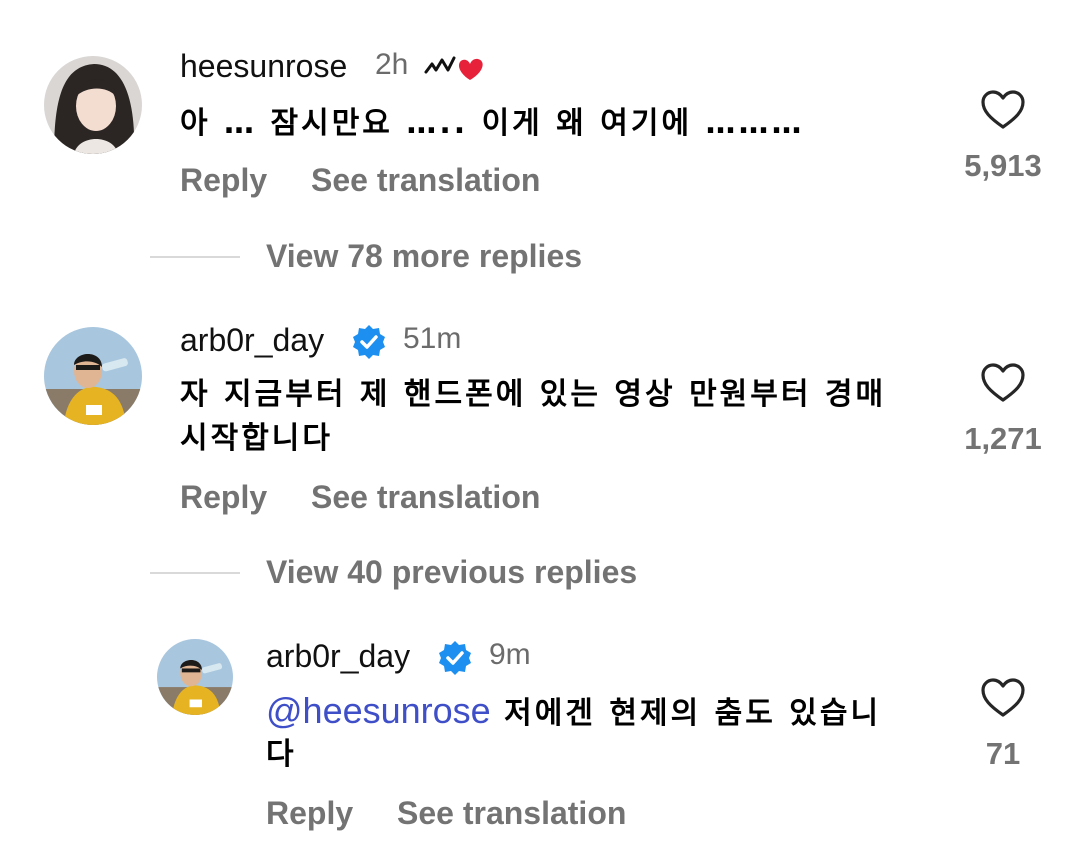  What do you see at coordinates (453, 68) in the screenshot?
I see `heart-sticker-icon` at bounding box center [453, 68].